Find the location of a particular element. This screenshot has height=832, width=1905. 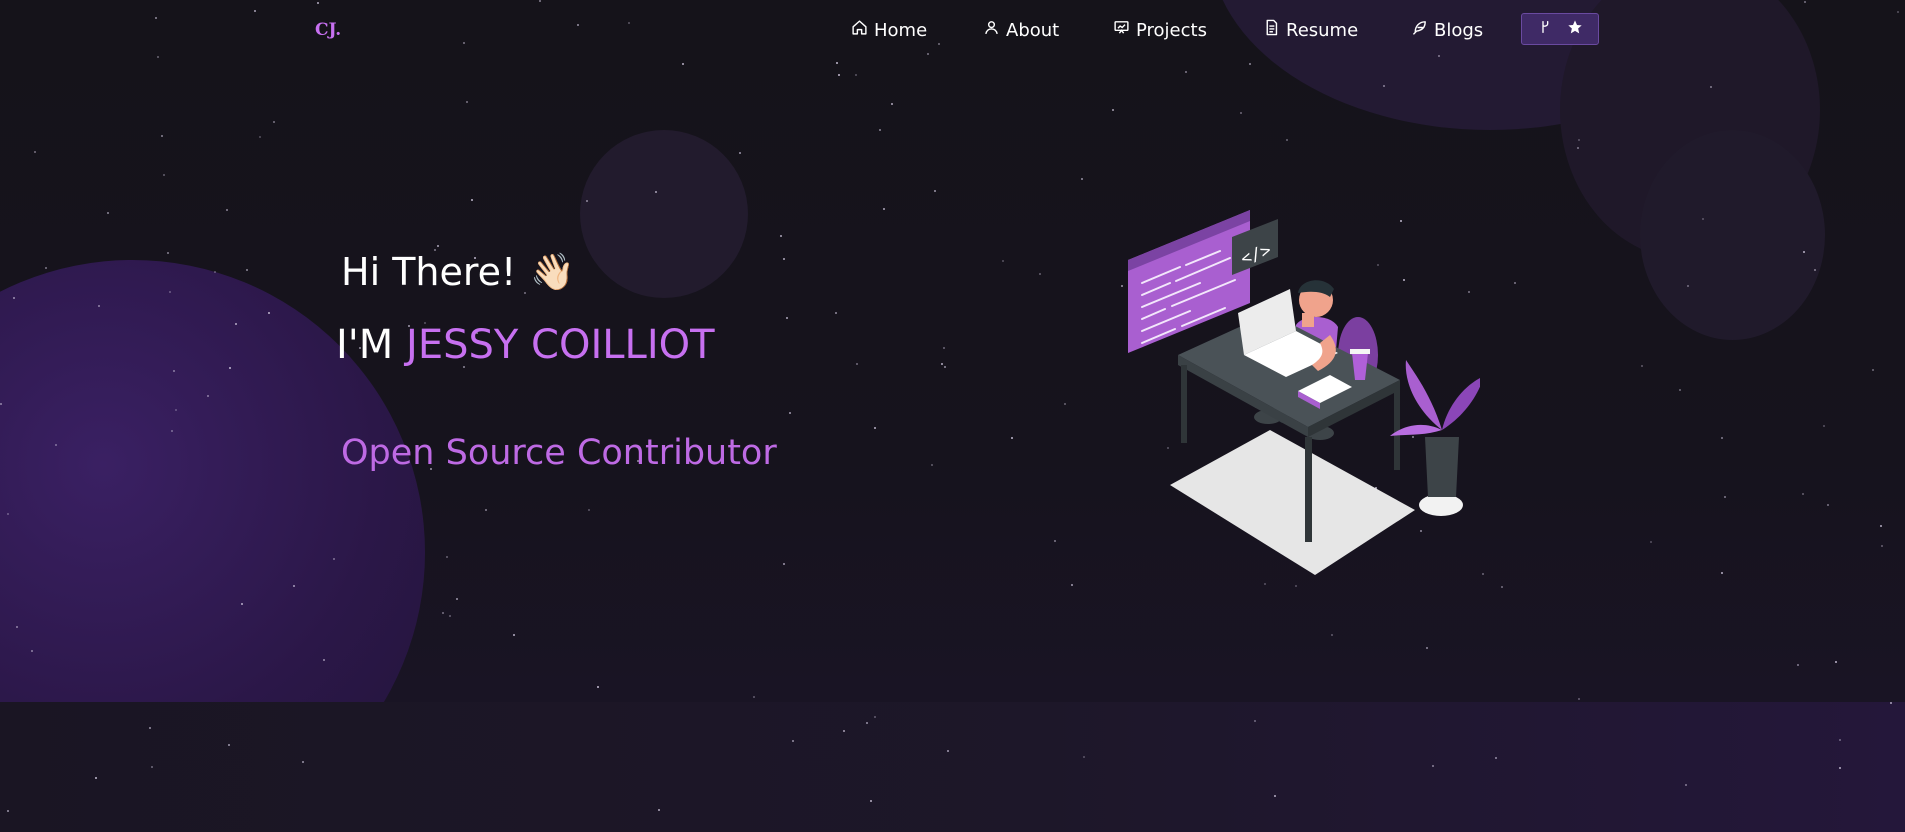

hero-name: JESSY COILLIOT is located at coordinates (560, 345).